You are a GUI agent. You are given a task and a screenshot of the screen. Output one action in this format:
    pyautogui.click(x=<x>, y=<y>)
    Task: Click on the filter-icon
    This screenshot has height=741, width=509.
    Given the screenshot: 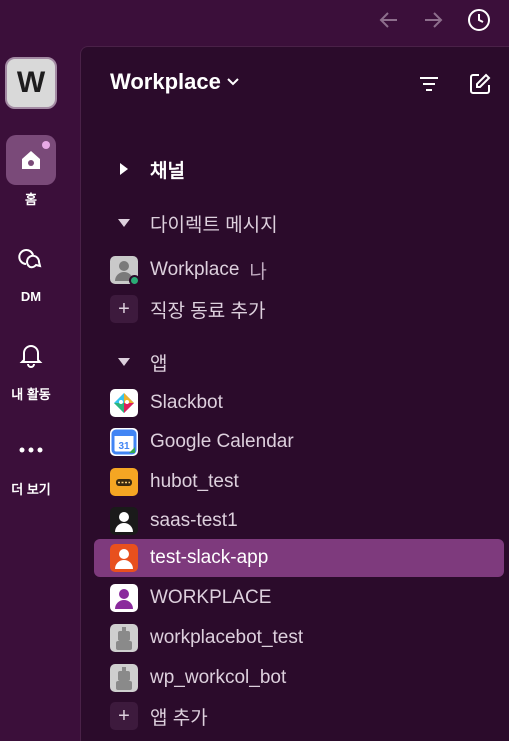 What is the action you would take?
    pyautogui.click(x=429, y=84)
    